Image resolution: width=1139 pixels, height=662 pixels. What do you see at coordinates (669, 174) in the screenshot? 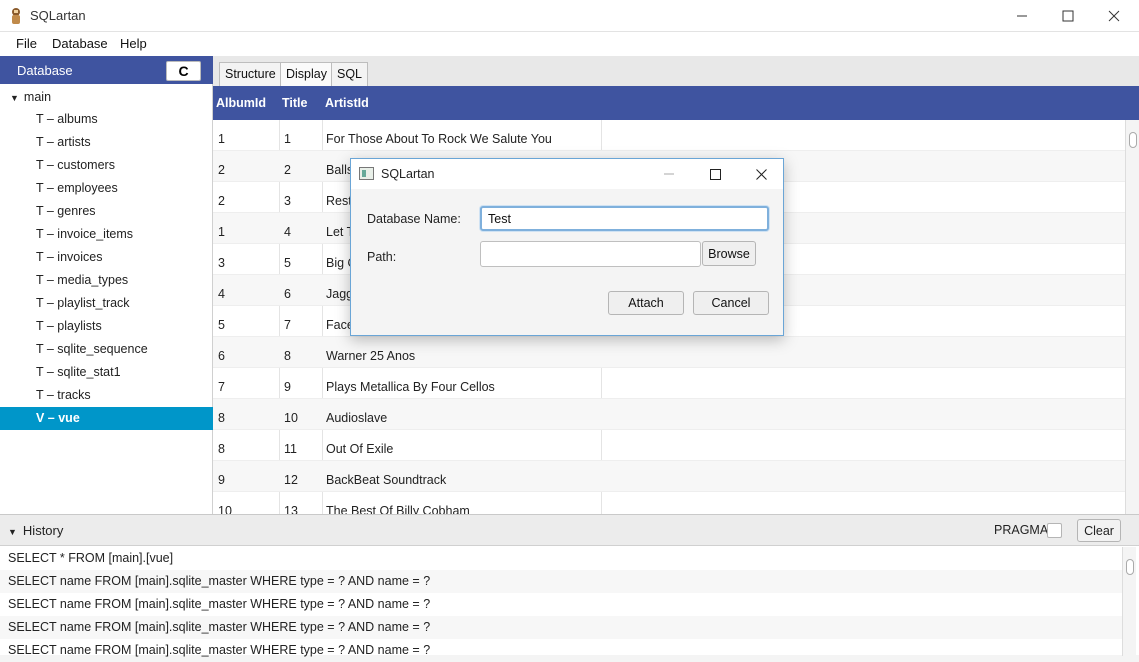
I see `dialog-minimize-button` at bounding box center [669, 174].